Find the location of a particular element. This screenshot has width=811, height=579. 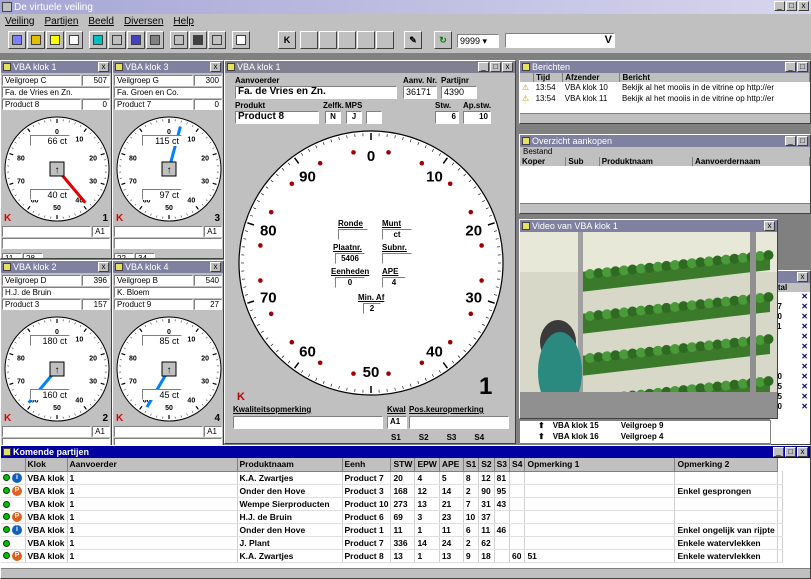

field-2: 28 is located at coordinates (33, 255).